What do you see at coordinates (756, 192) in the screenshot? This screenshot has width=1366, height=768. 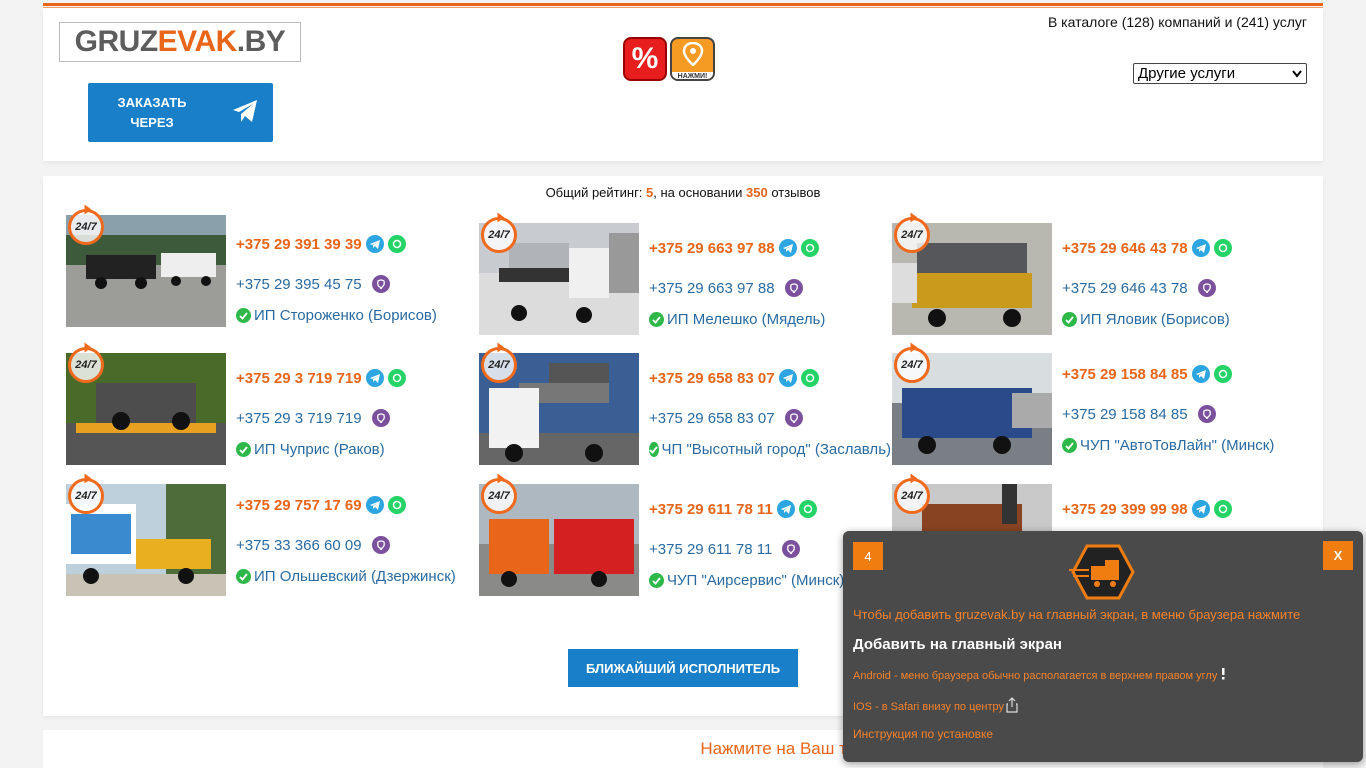 I see `rating-review-count: 350` at bounding box center [756, 192].